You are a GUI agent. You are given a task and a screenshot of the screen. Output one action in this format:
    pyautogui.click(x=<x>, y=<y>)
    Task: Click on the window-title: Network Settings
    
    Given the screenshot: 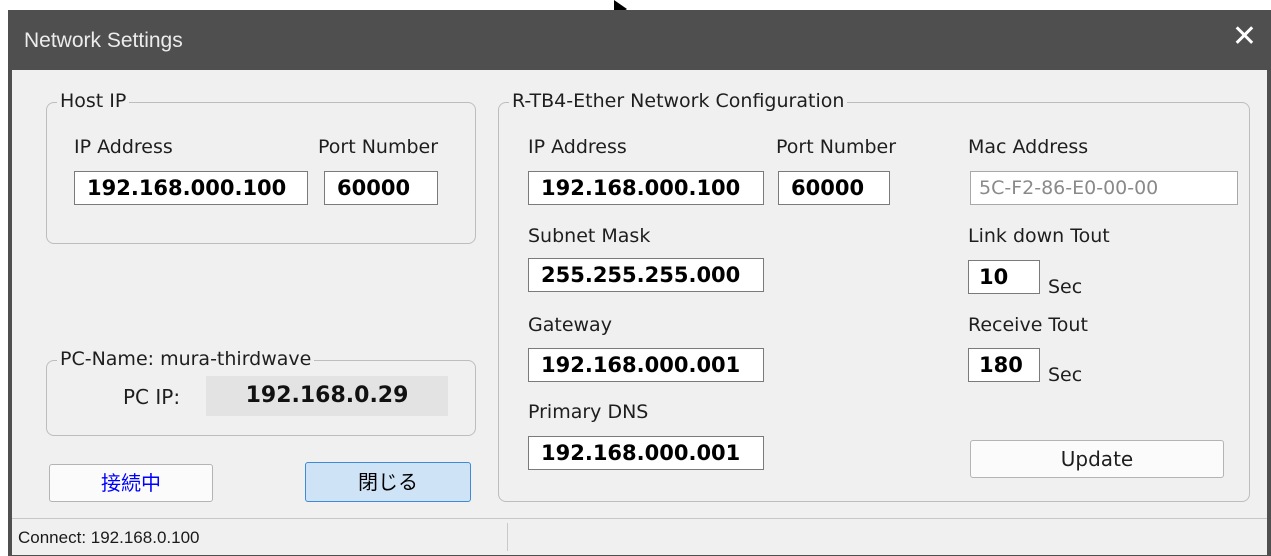 What is the action you would take?
    pyautogui.click(x=103, y=40)
    